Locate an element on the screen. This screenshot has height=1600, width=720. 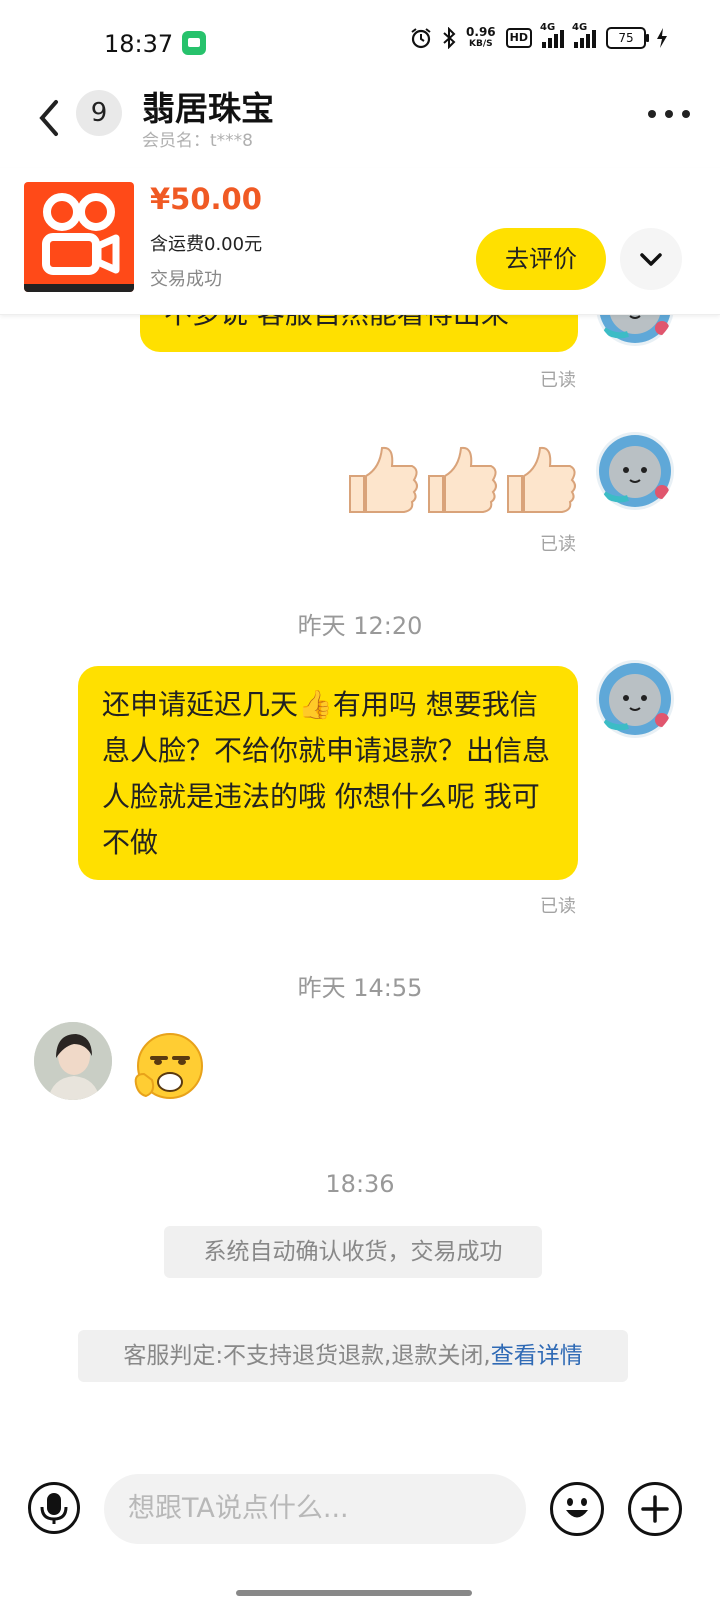
back-button is located at coordinates (52, 118).